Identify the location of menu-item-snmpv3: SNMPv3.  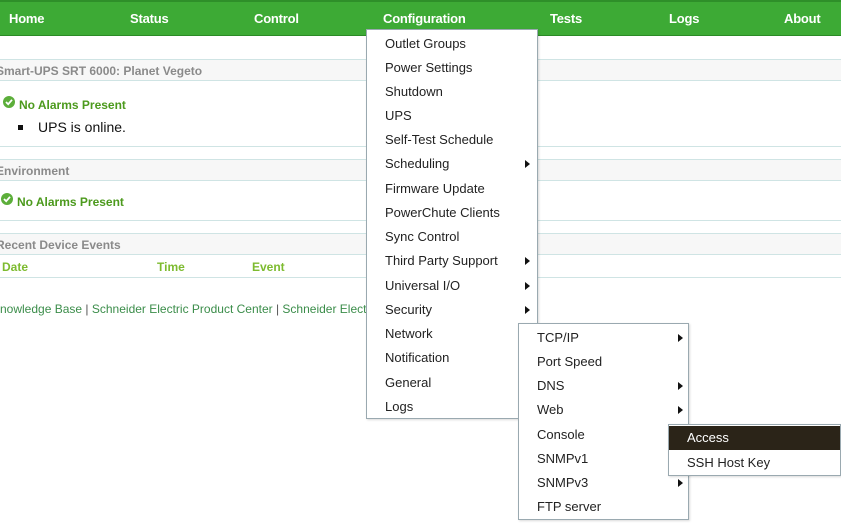
(603, 483).